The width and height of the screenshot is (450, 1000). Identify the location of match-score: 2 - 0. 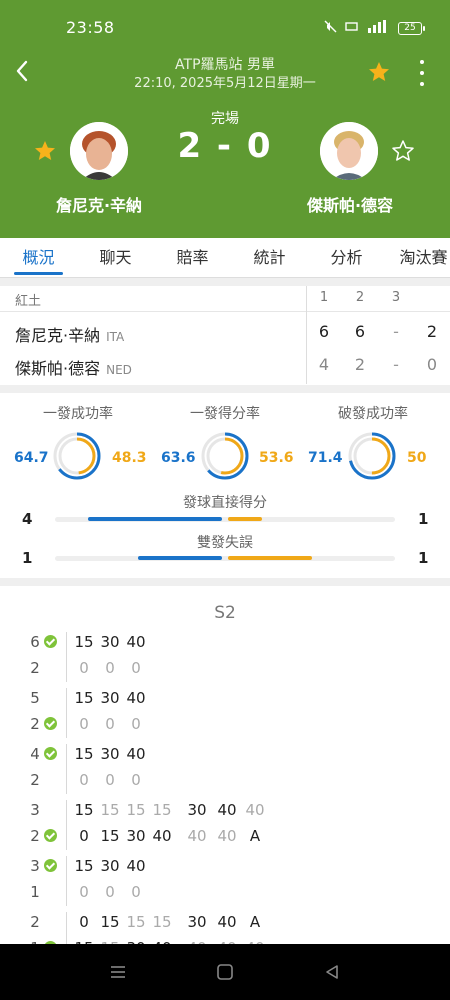
(225, 146).